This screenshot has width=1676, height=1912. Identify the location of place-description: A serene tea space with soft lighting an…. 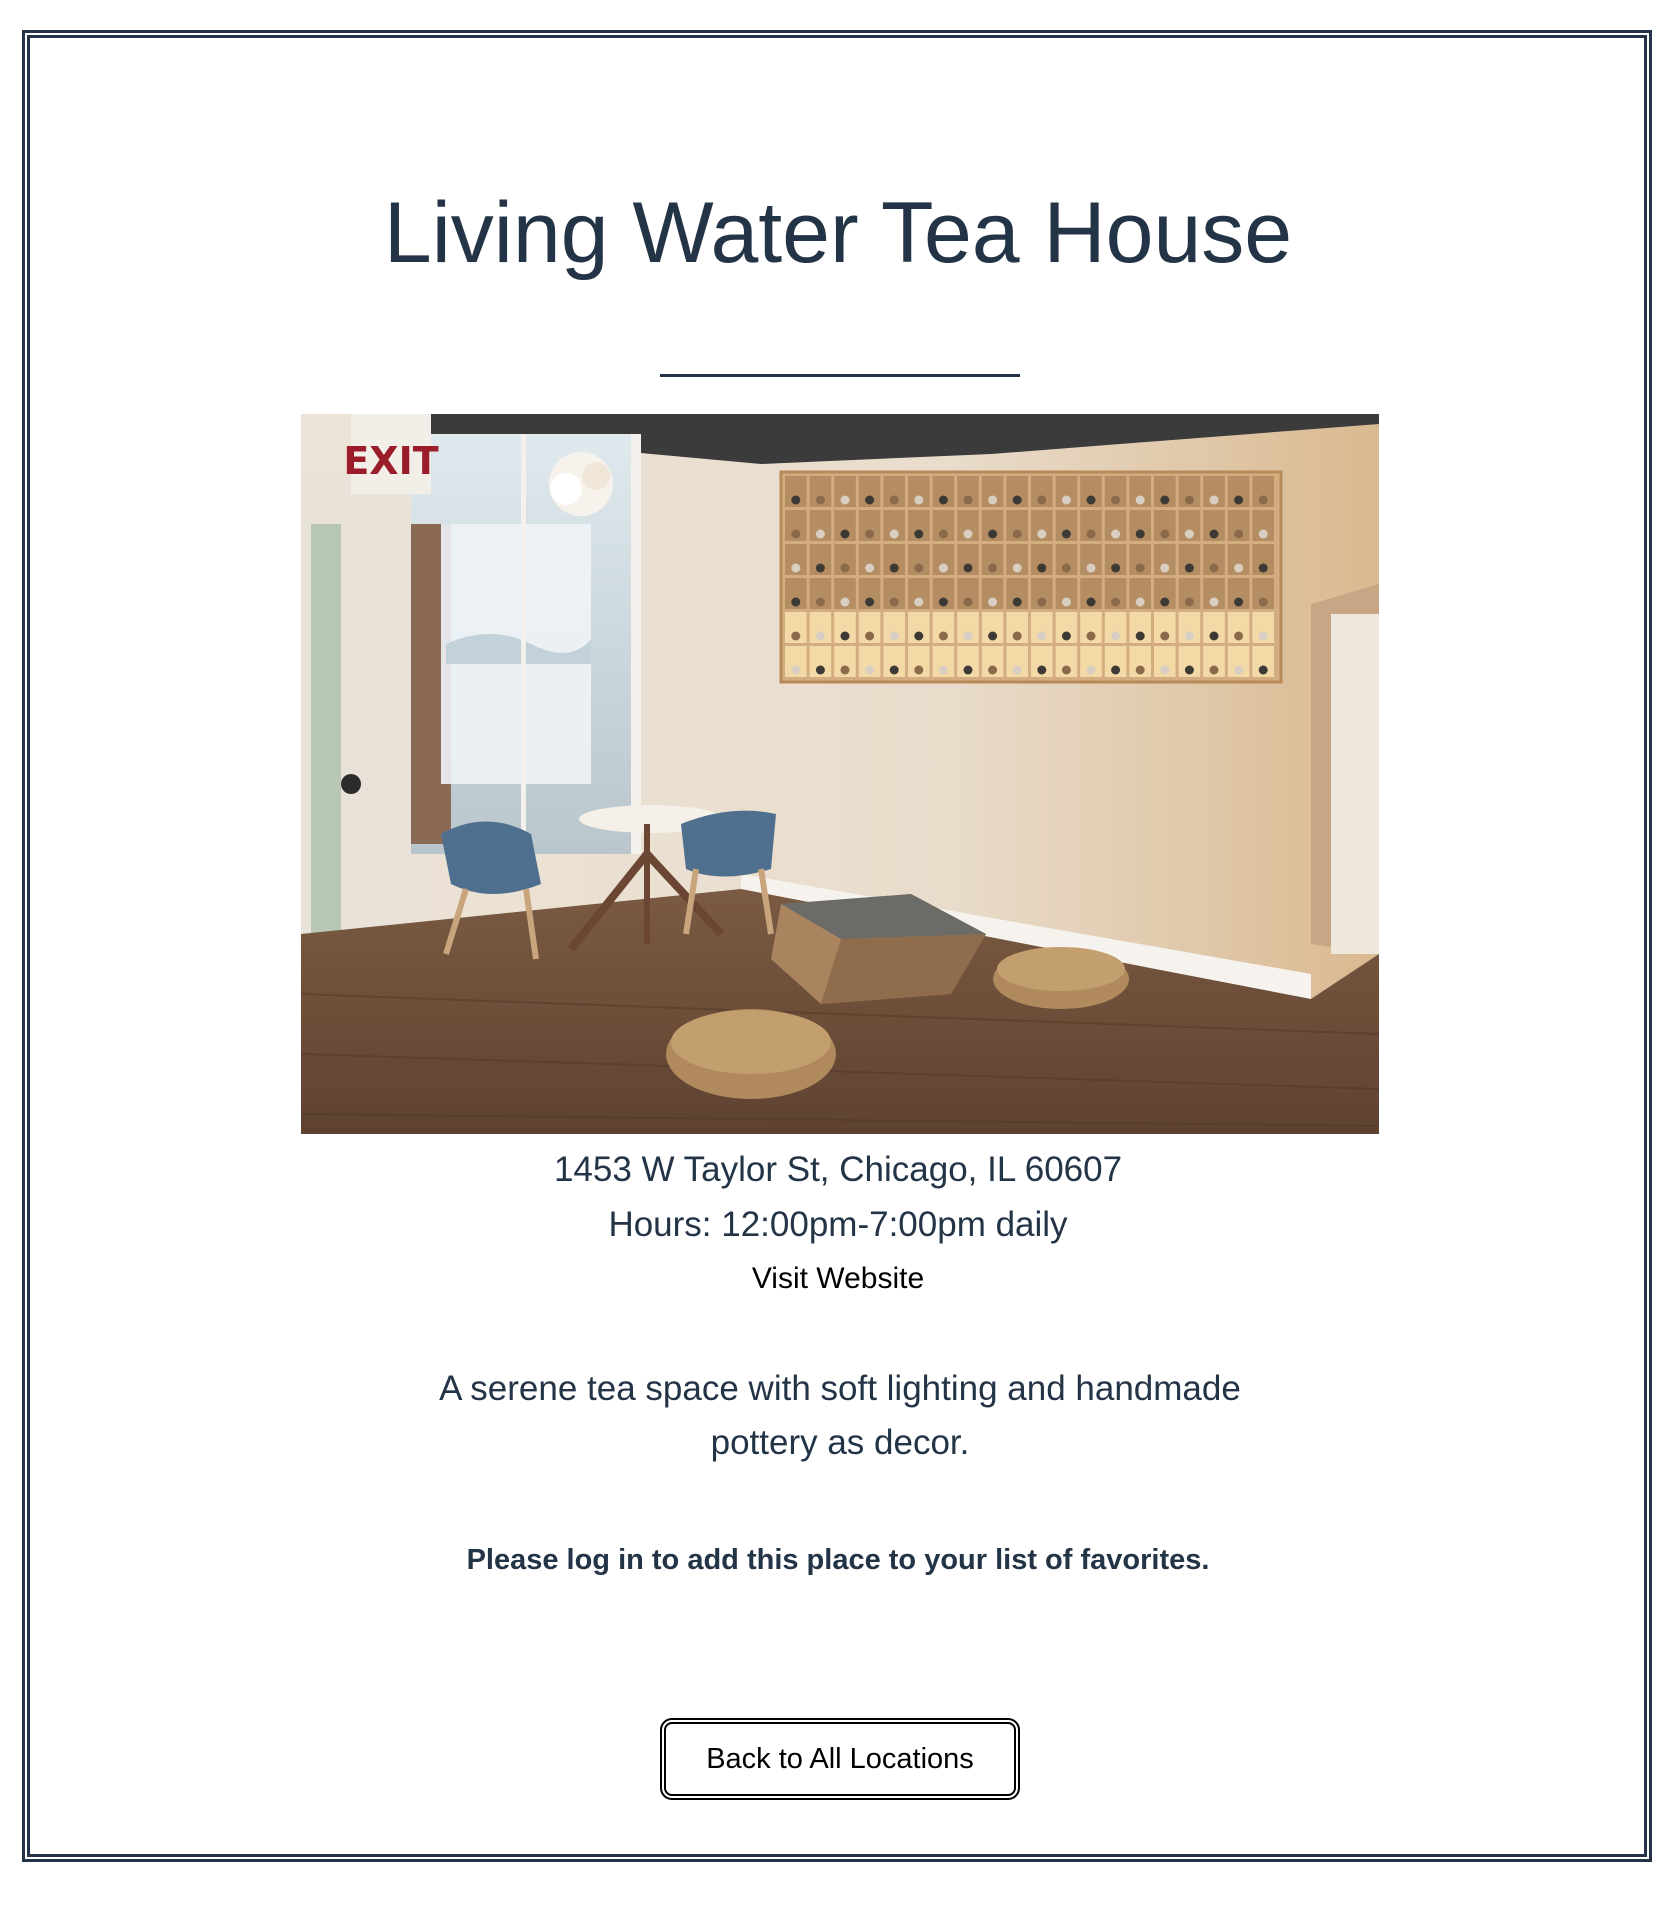
(840, 1415).